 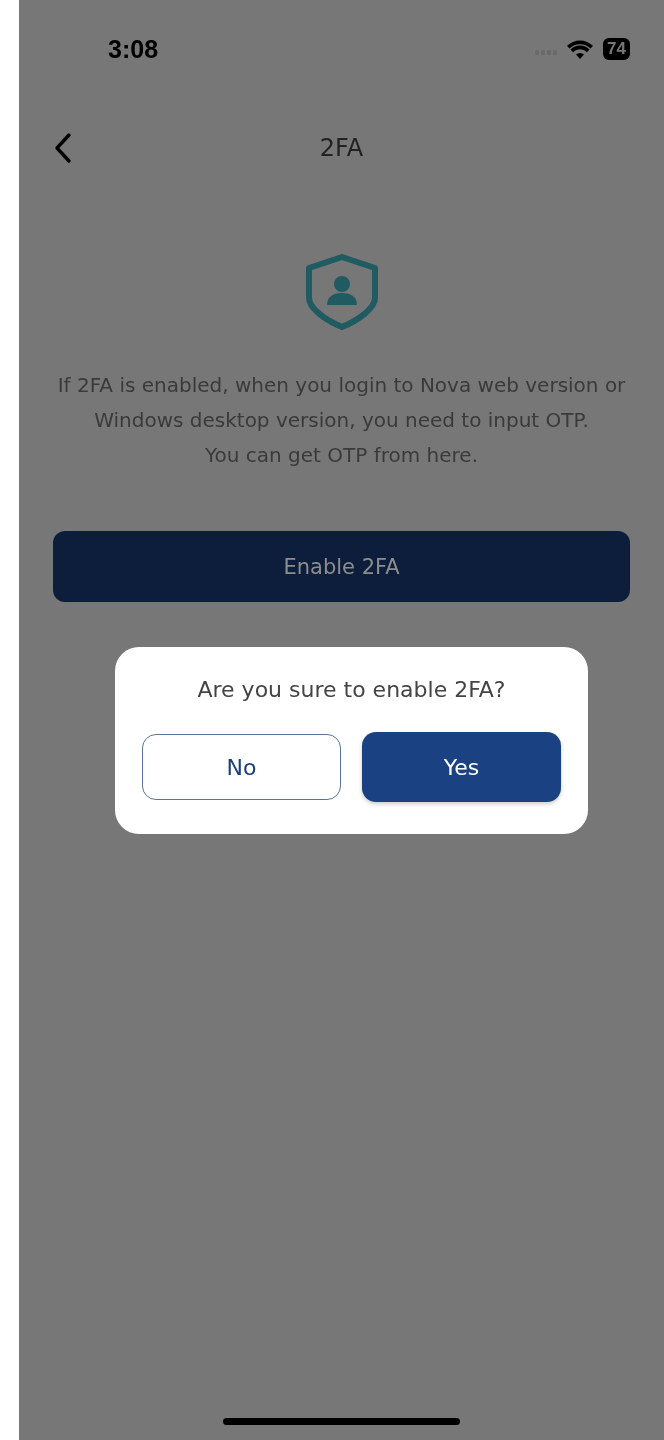 I want to click on enable-2fa-button: Enable 2FA, so click(x=341, y=566).